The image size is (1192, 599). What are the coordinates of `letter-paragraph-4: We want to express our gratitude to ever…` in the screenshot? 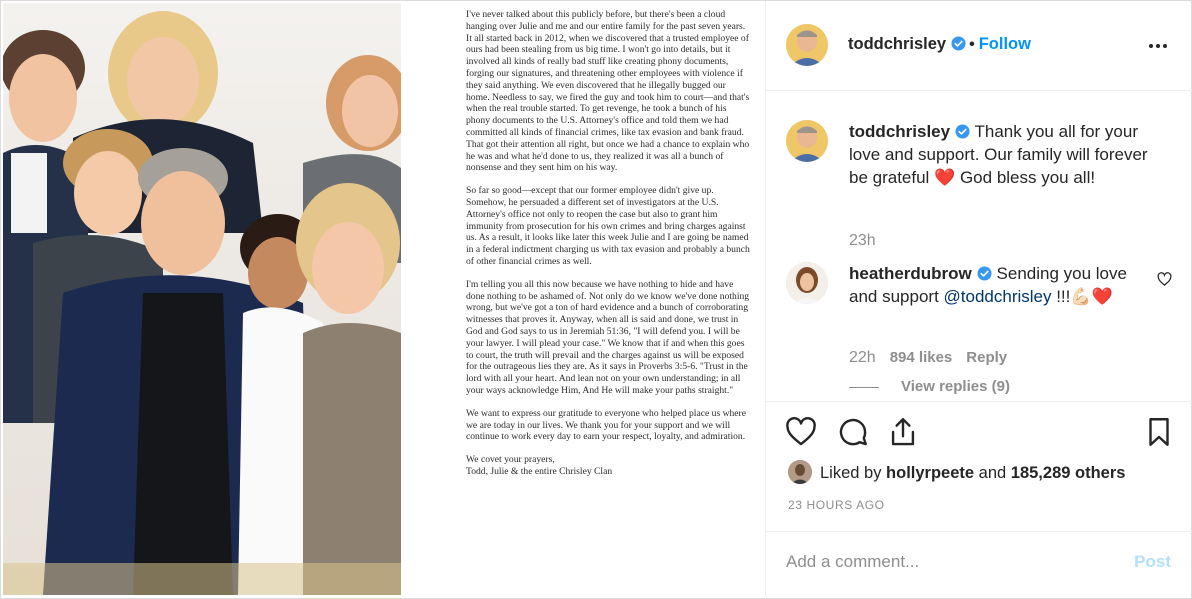 It's located at (606, 425).